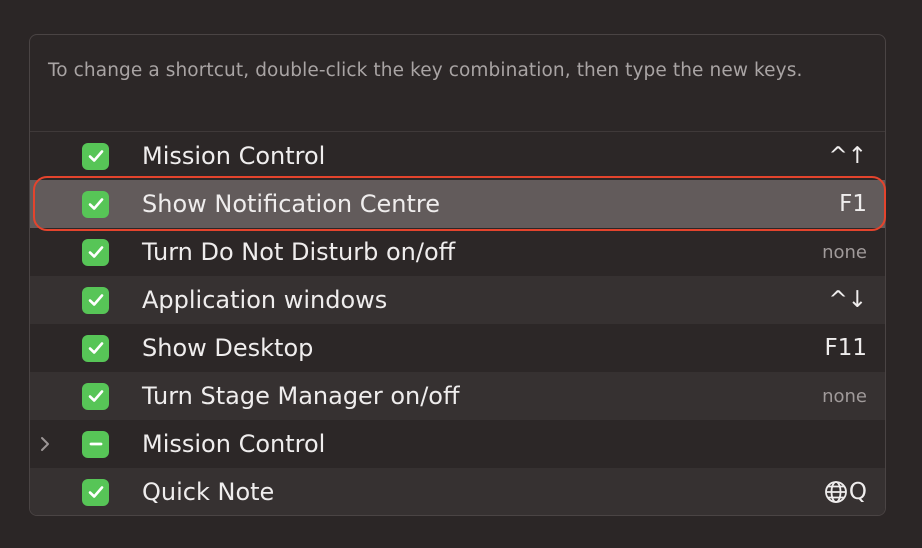  I want to click on shortcut-keys: ^↓, so click(847, 300).